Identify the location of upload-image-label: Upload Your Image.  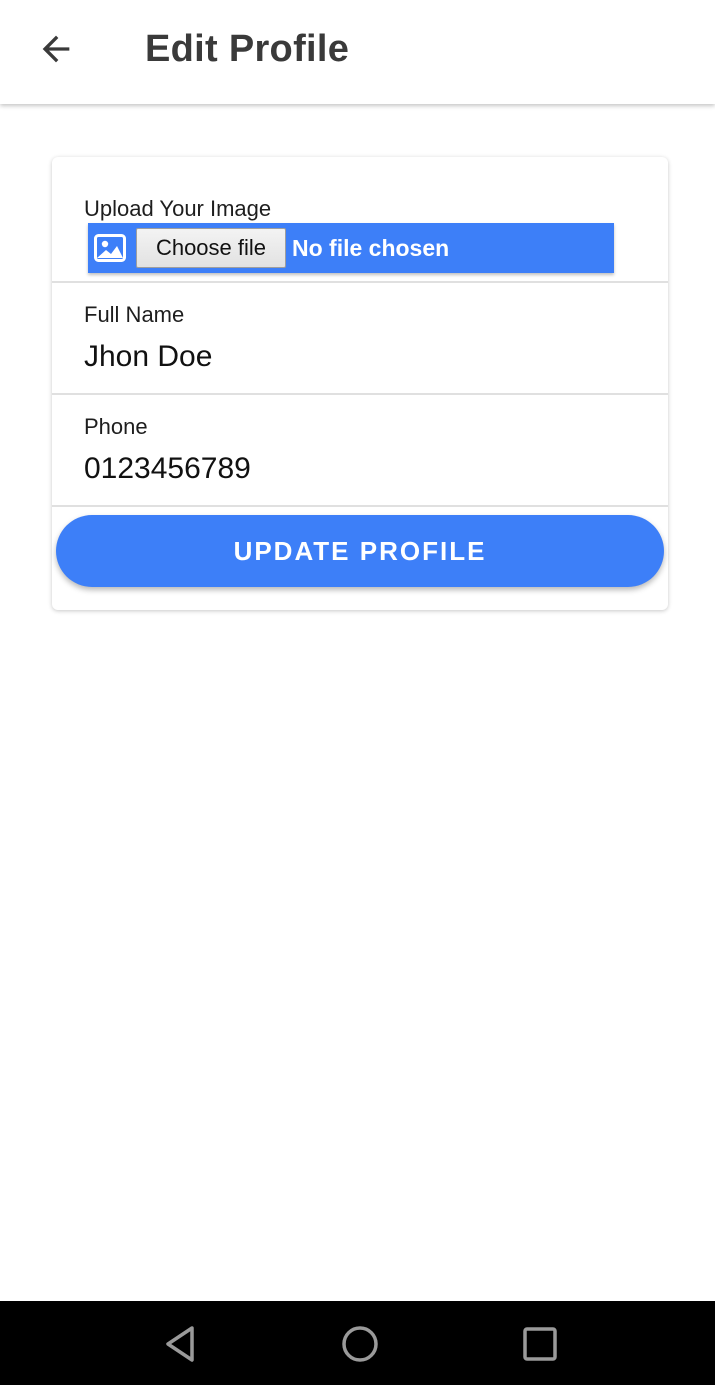
(178, 208).